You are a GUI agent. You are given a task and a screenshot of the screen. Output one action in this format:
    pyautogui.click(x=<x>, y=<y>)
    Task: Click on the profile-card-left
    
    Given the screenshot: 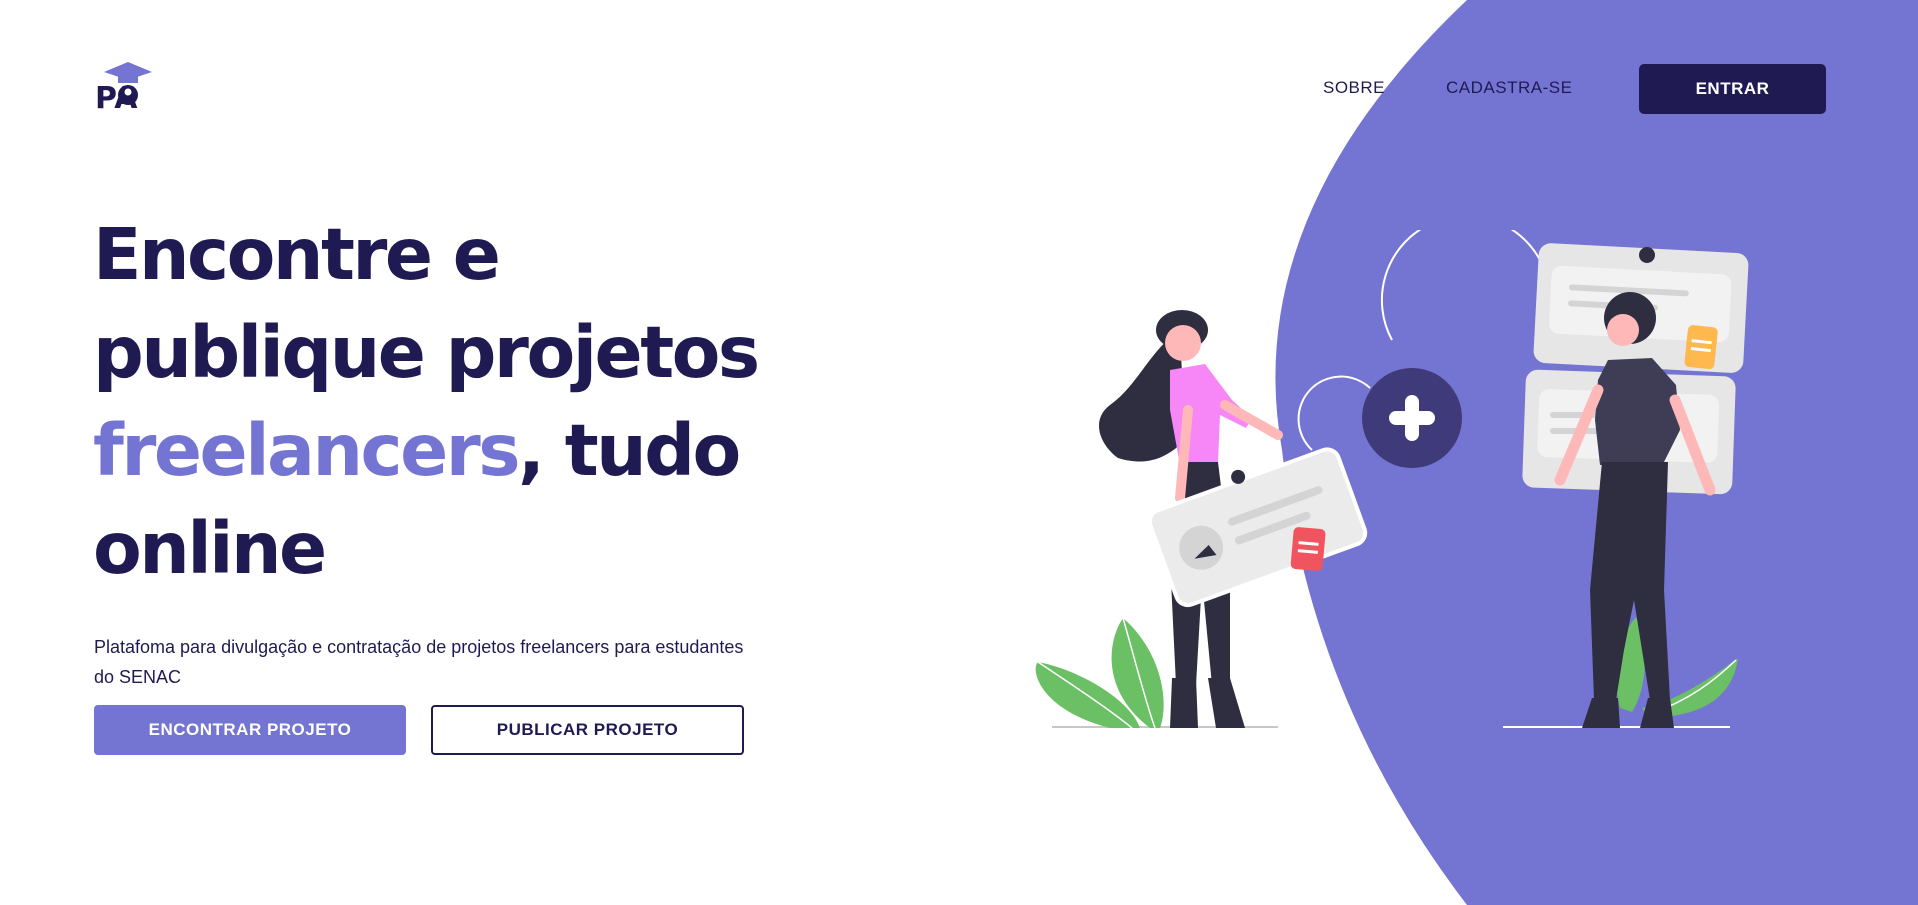 What is the action you would take?
    pyautogui.click(x=1257, y=527)
    